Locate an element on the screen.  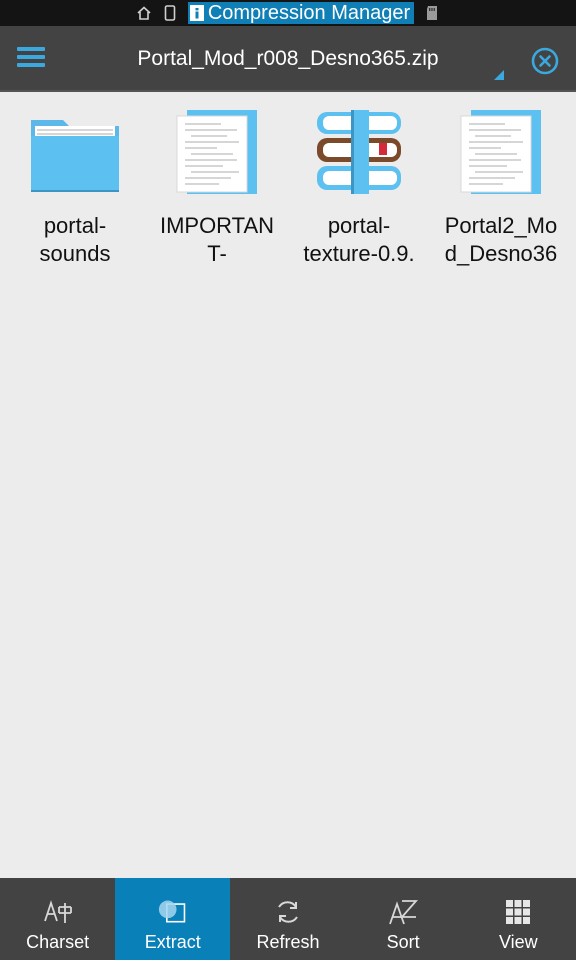
file-label: portal- texture-0.9. is located at coordinates (359, 240).